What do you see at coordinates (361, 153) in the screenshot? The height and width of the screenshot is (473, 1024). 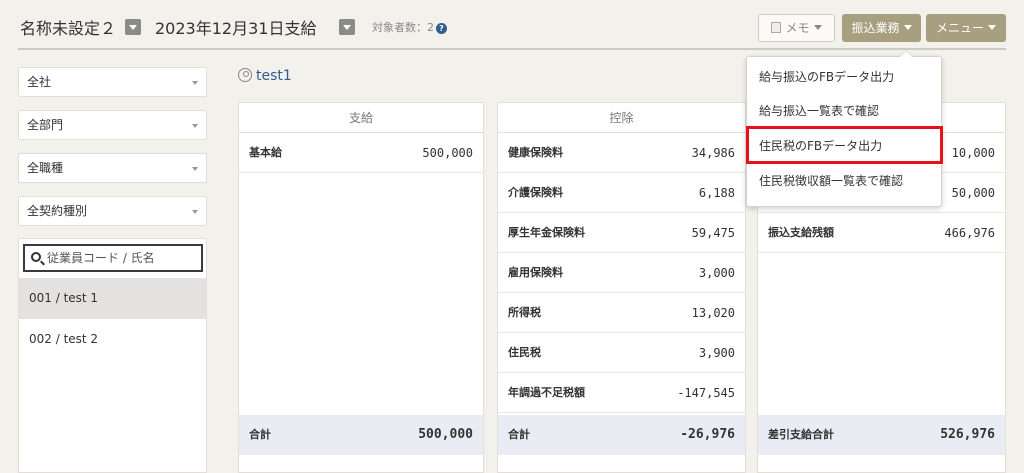 I see `table-row: 基本給 500,000` at bounding box center [361, 153].